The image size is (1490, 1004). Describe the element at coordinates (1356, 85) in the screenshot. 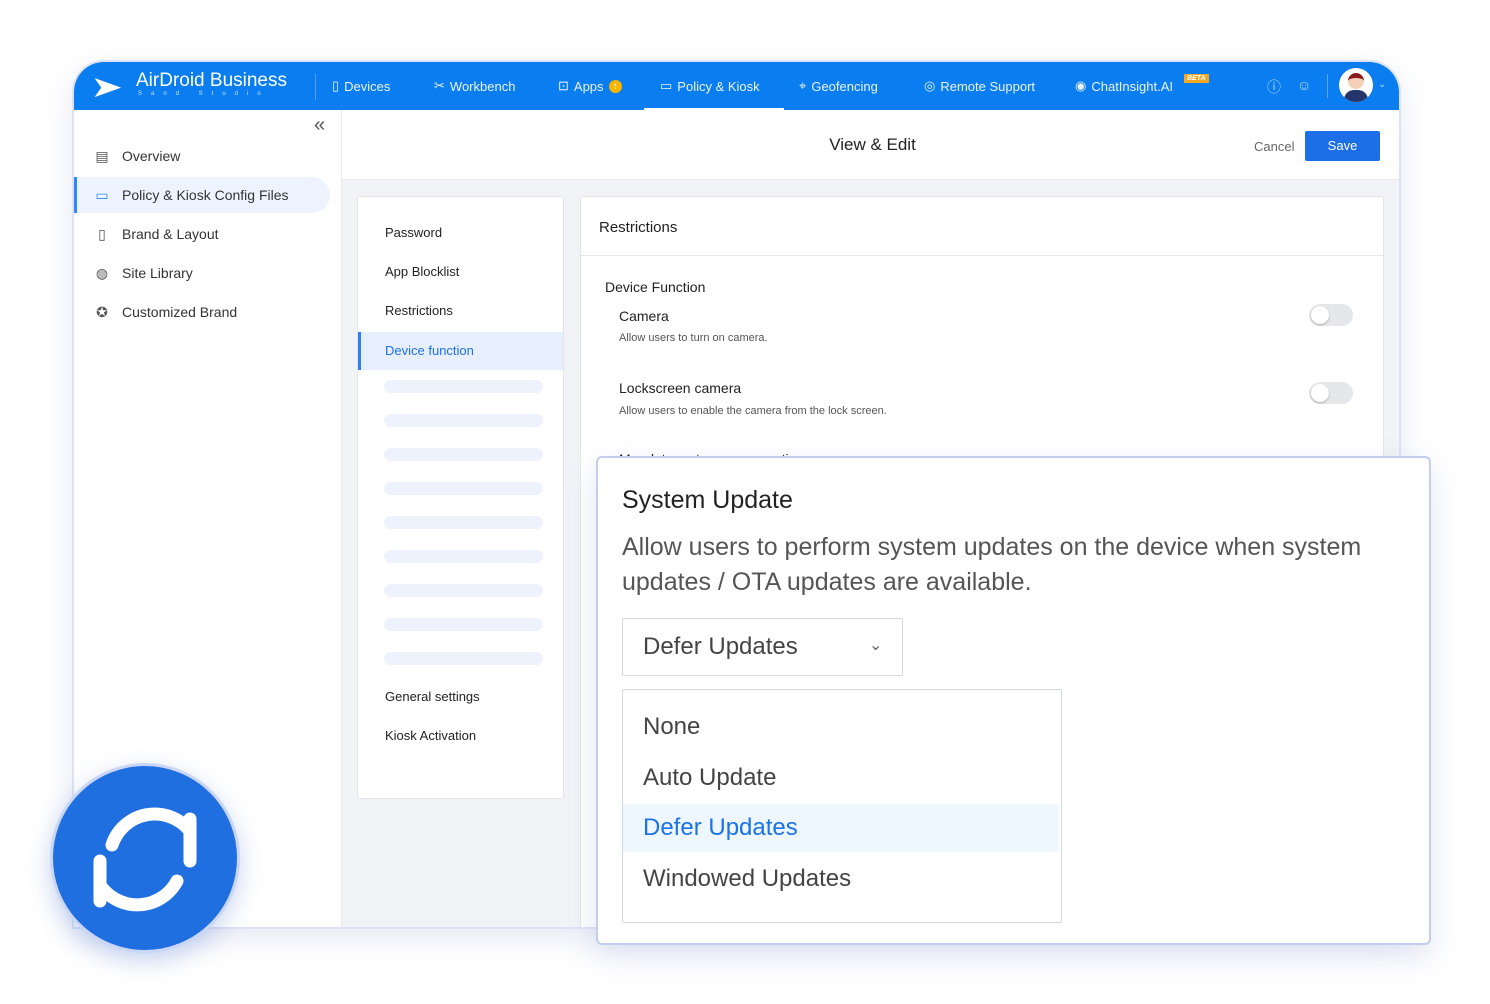

I see `avatar` at that location.